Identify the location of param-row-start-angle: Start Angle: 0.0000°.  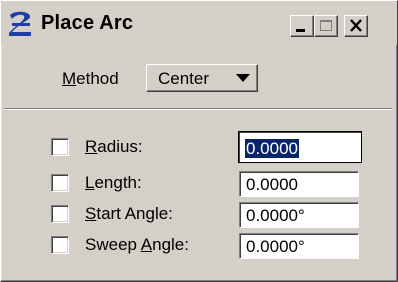
(199, 217).